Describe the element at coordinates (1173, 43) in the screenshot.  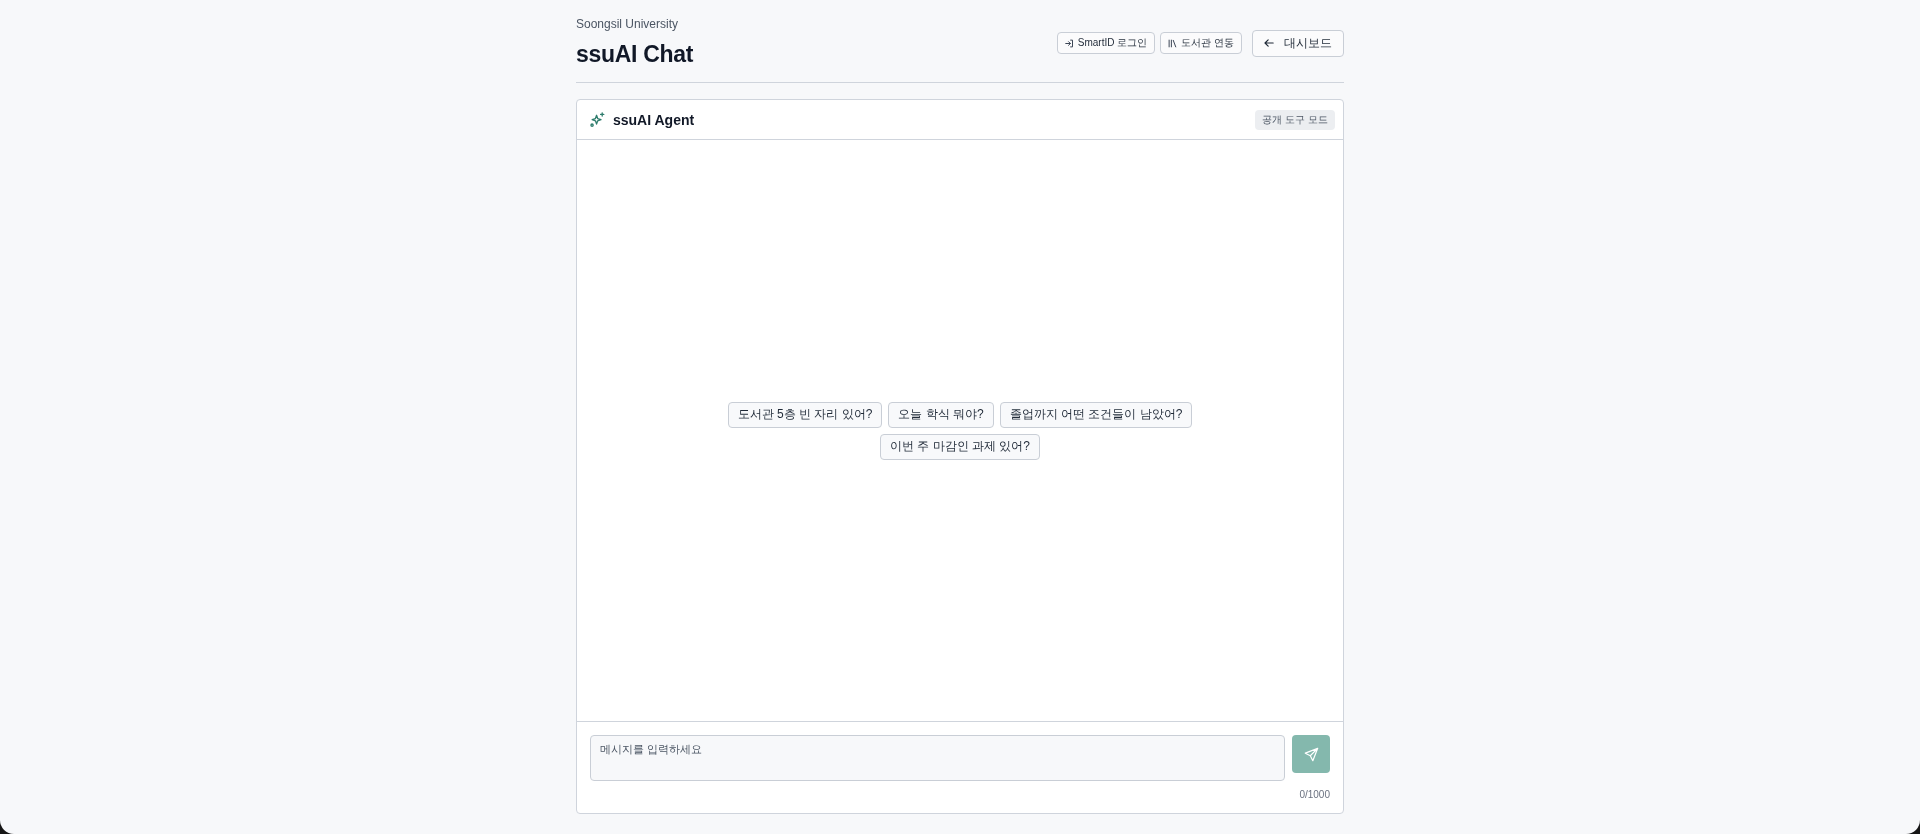
I see `books-icon` at that location.